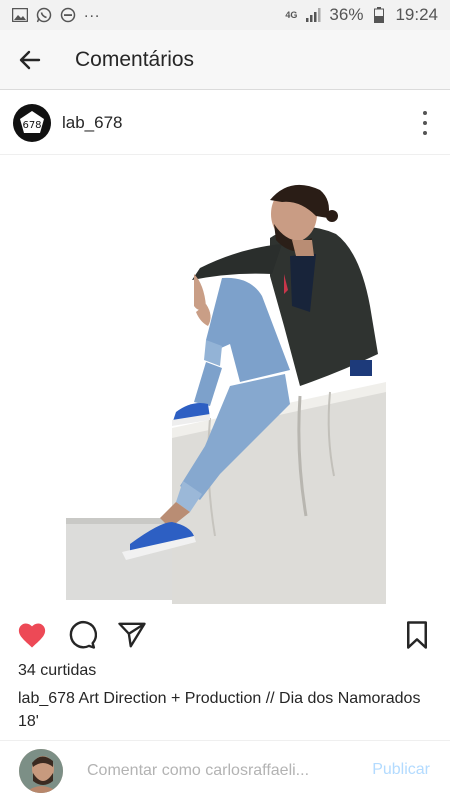 This screenshot has width=450, height=800. What do you see at coordinates (46, 698) in the screenshot?
I see `caption-username: lab_678` at bounding box center [46, 698].